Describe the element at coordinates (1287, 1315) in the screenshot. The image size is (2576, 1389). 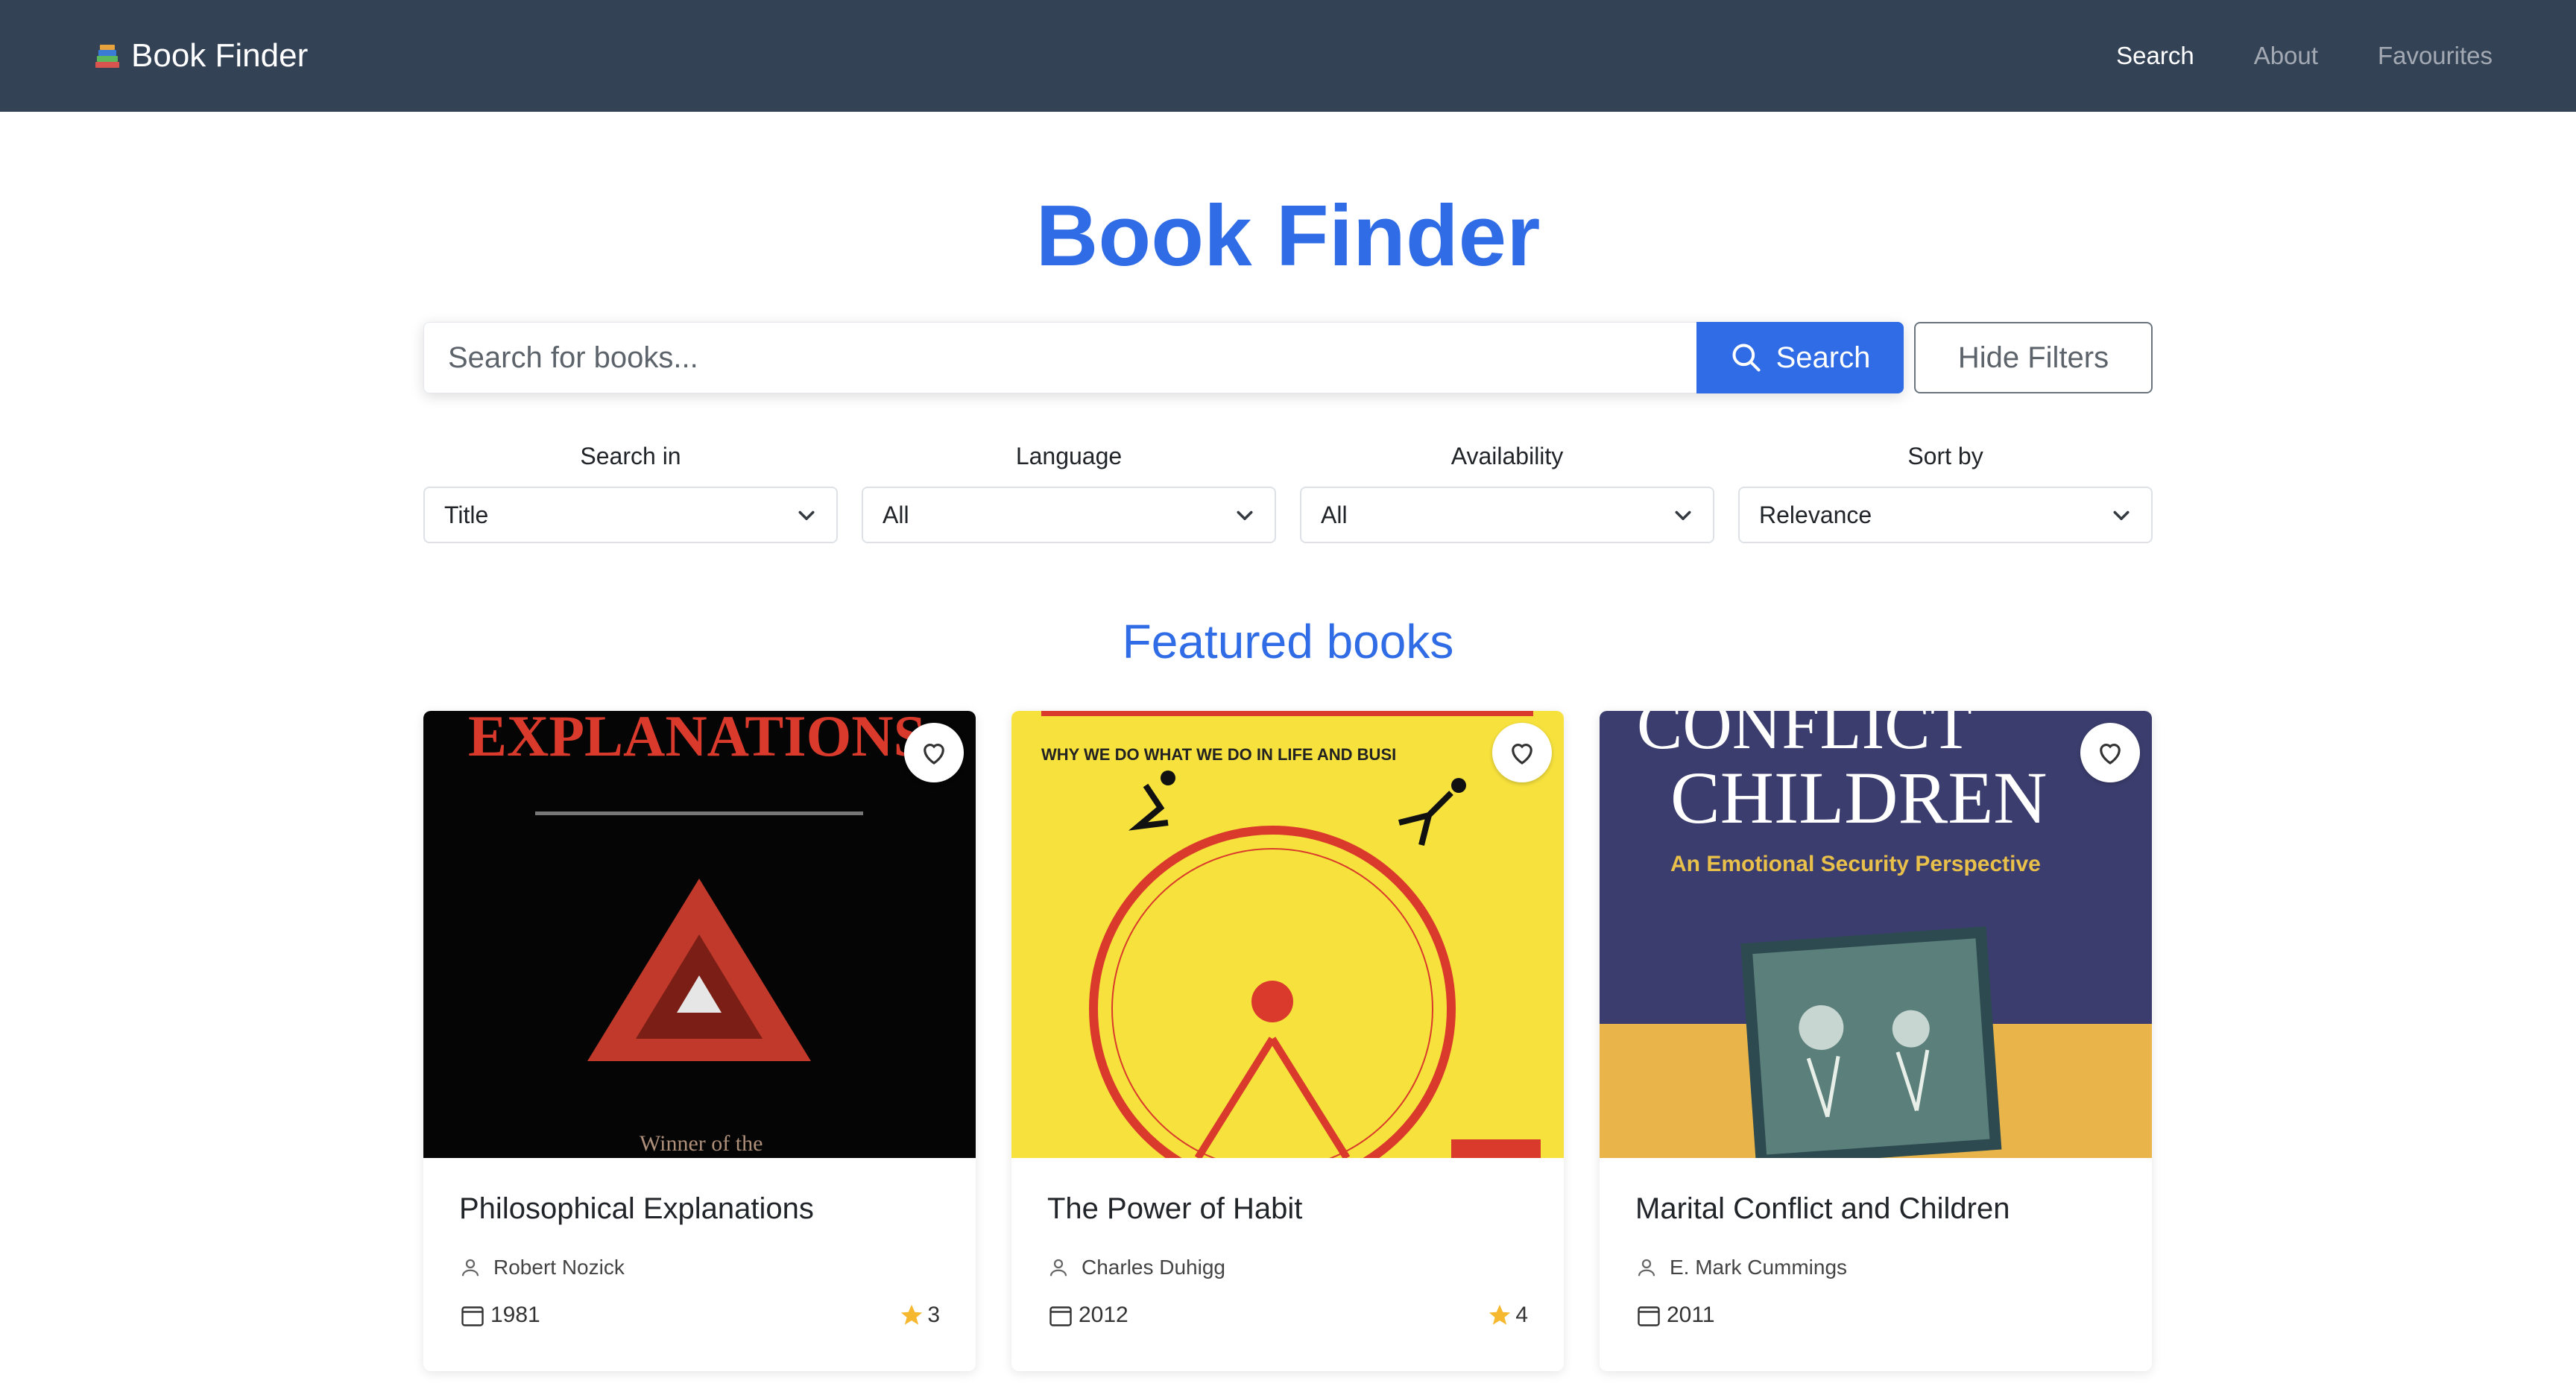
I see `book-meta: 2012 4` at that location.